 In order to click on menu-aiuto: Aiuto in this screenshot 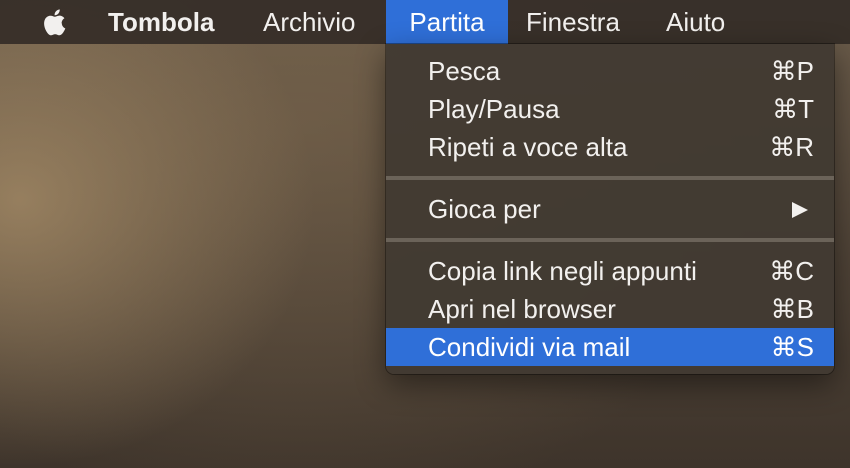, I will do `click(695, 22)`.